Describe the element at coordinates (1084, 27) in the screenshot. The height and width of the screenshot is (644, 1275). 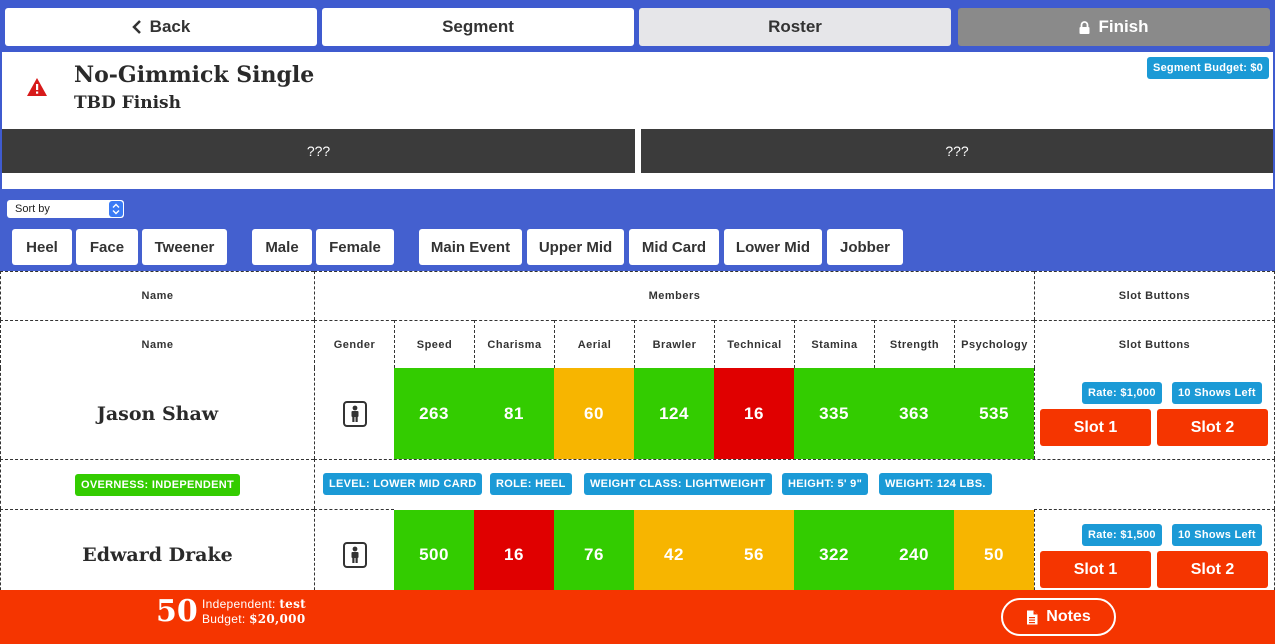
I see `lock-icon` at that location.